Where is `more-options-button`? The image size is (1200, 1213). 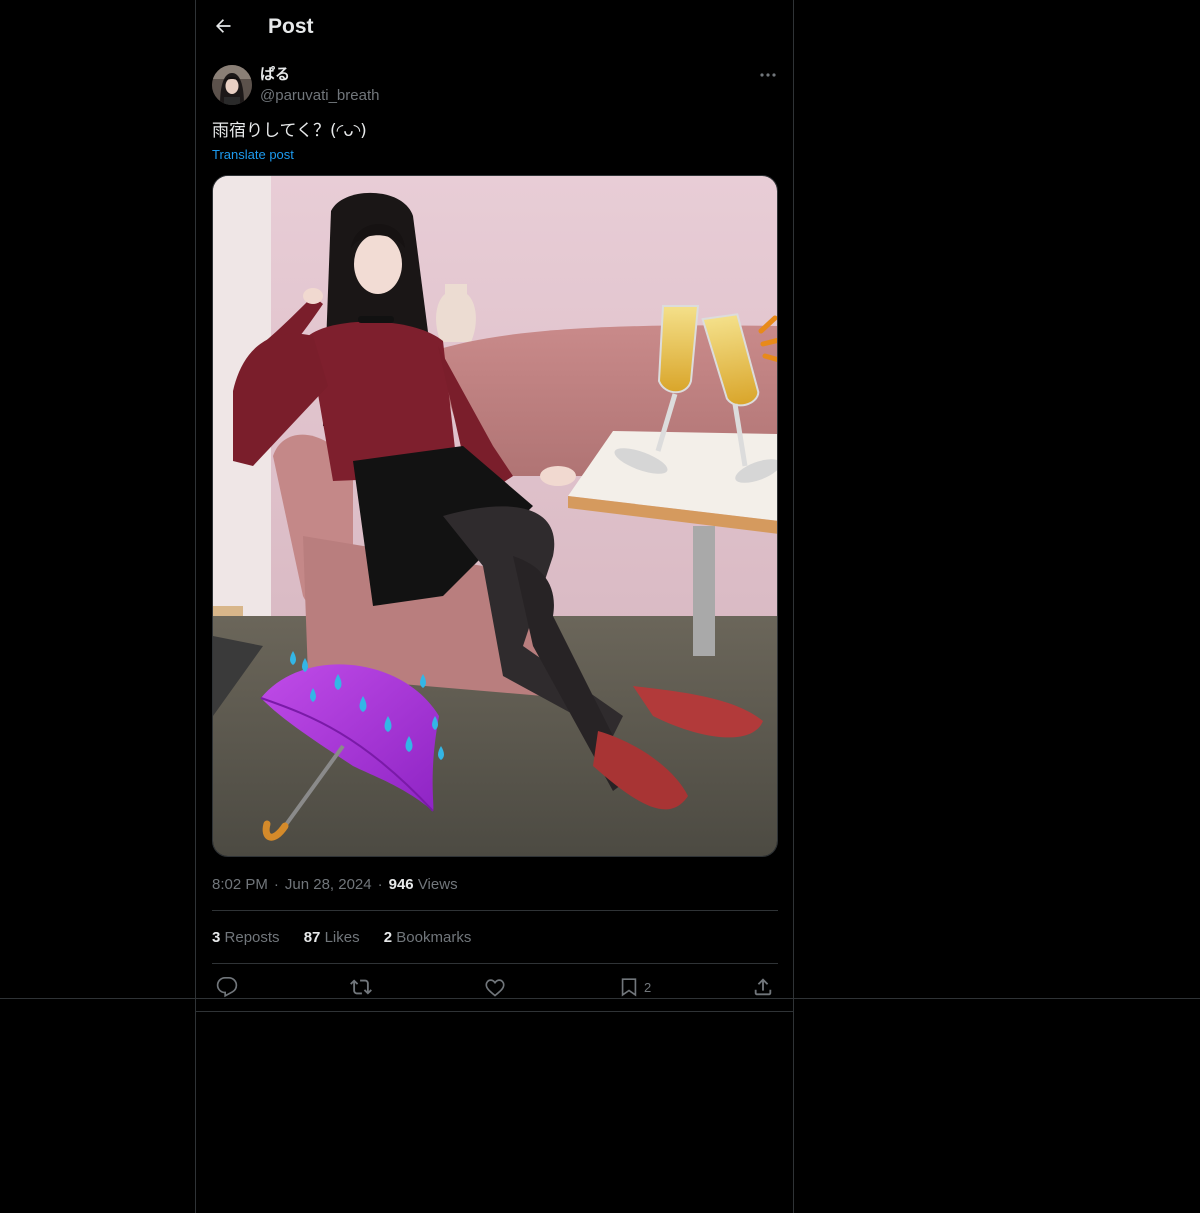 more-options-button is located at coordinates (768, 75).